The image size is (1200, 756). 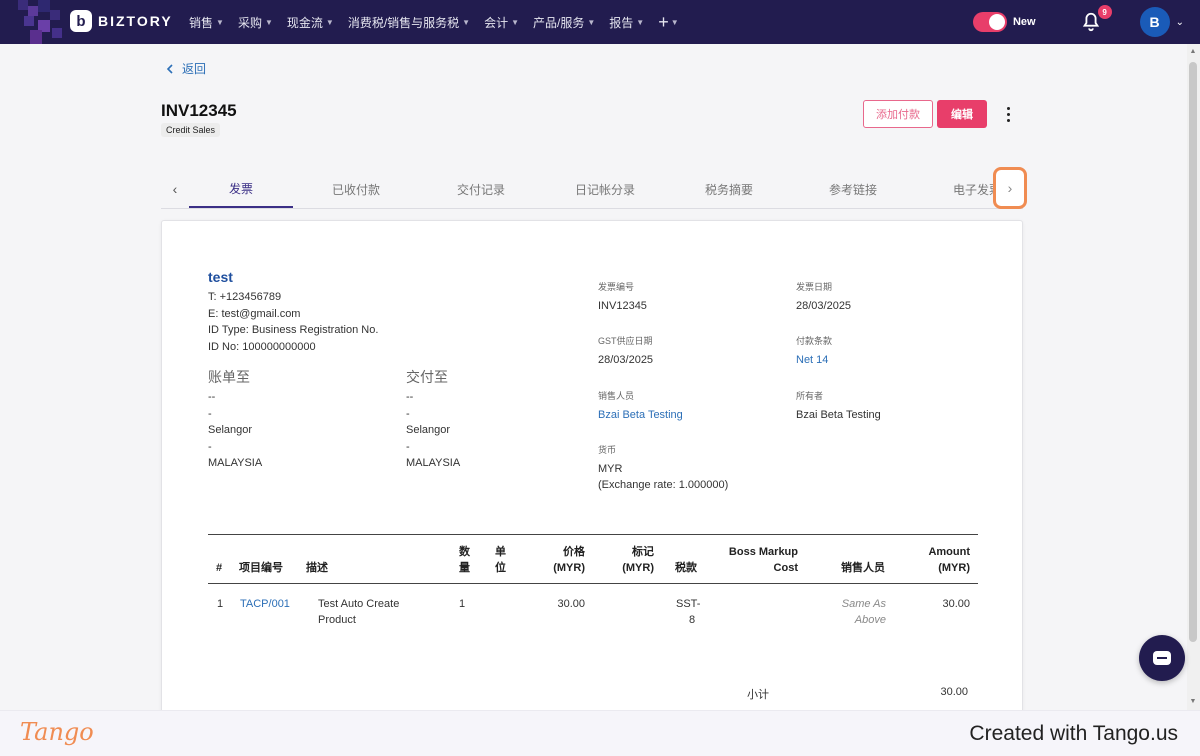 I want to click on nav-label: 销售, so click(x=201, y=22).